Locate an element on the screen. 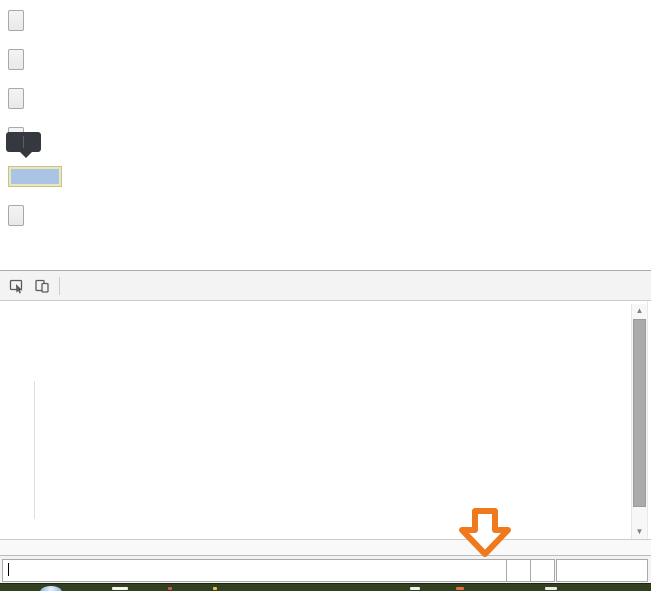 The height and width of the screenshot is (591, 651). orange-button-label is located at coordinates (35, 176).